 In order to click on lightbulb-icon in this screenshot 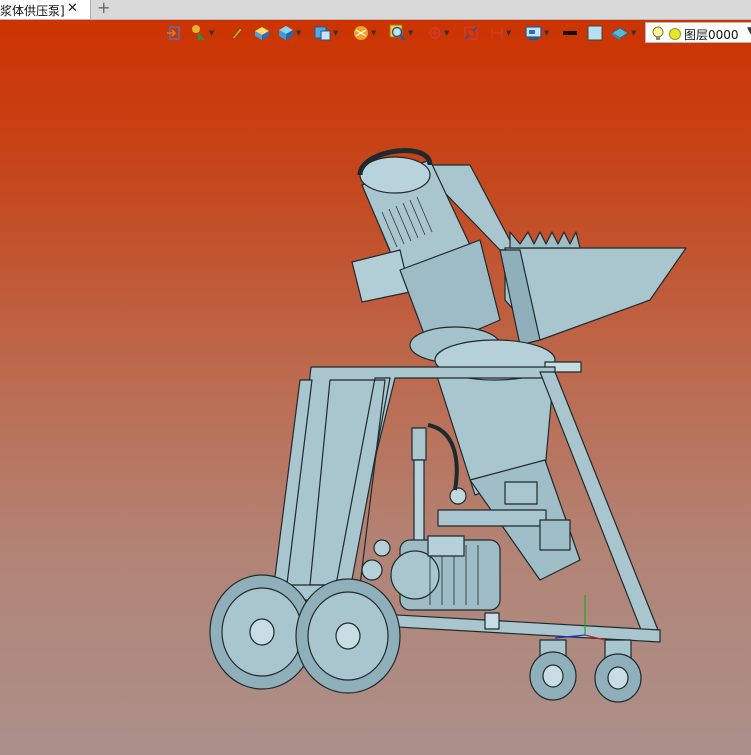, I will do `click(658, 33)`.